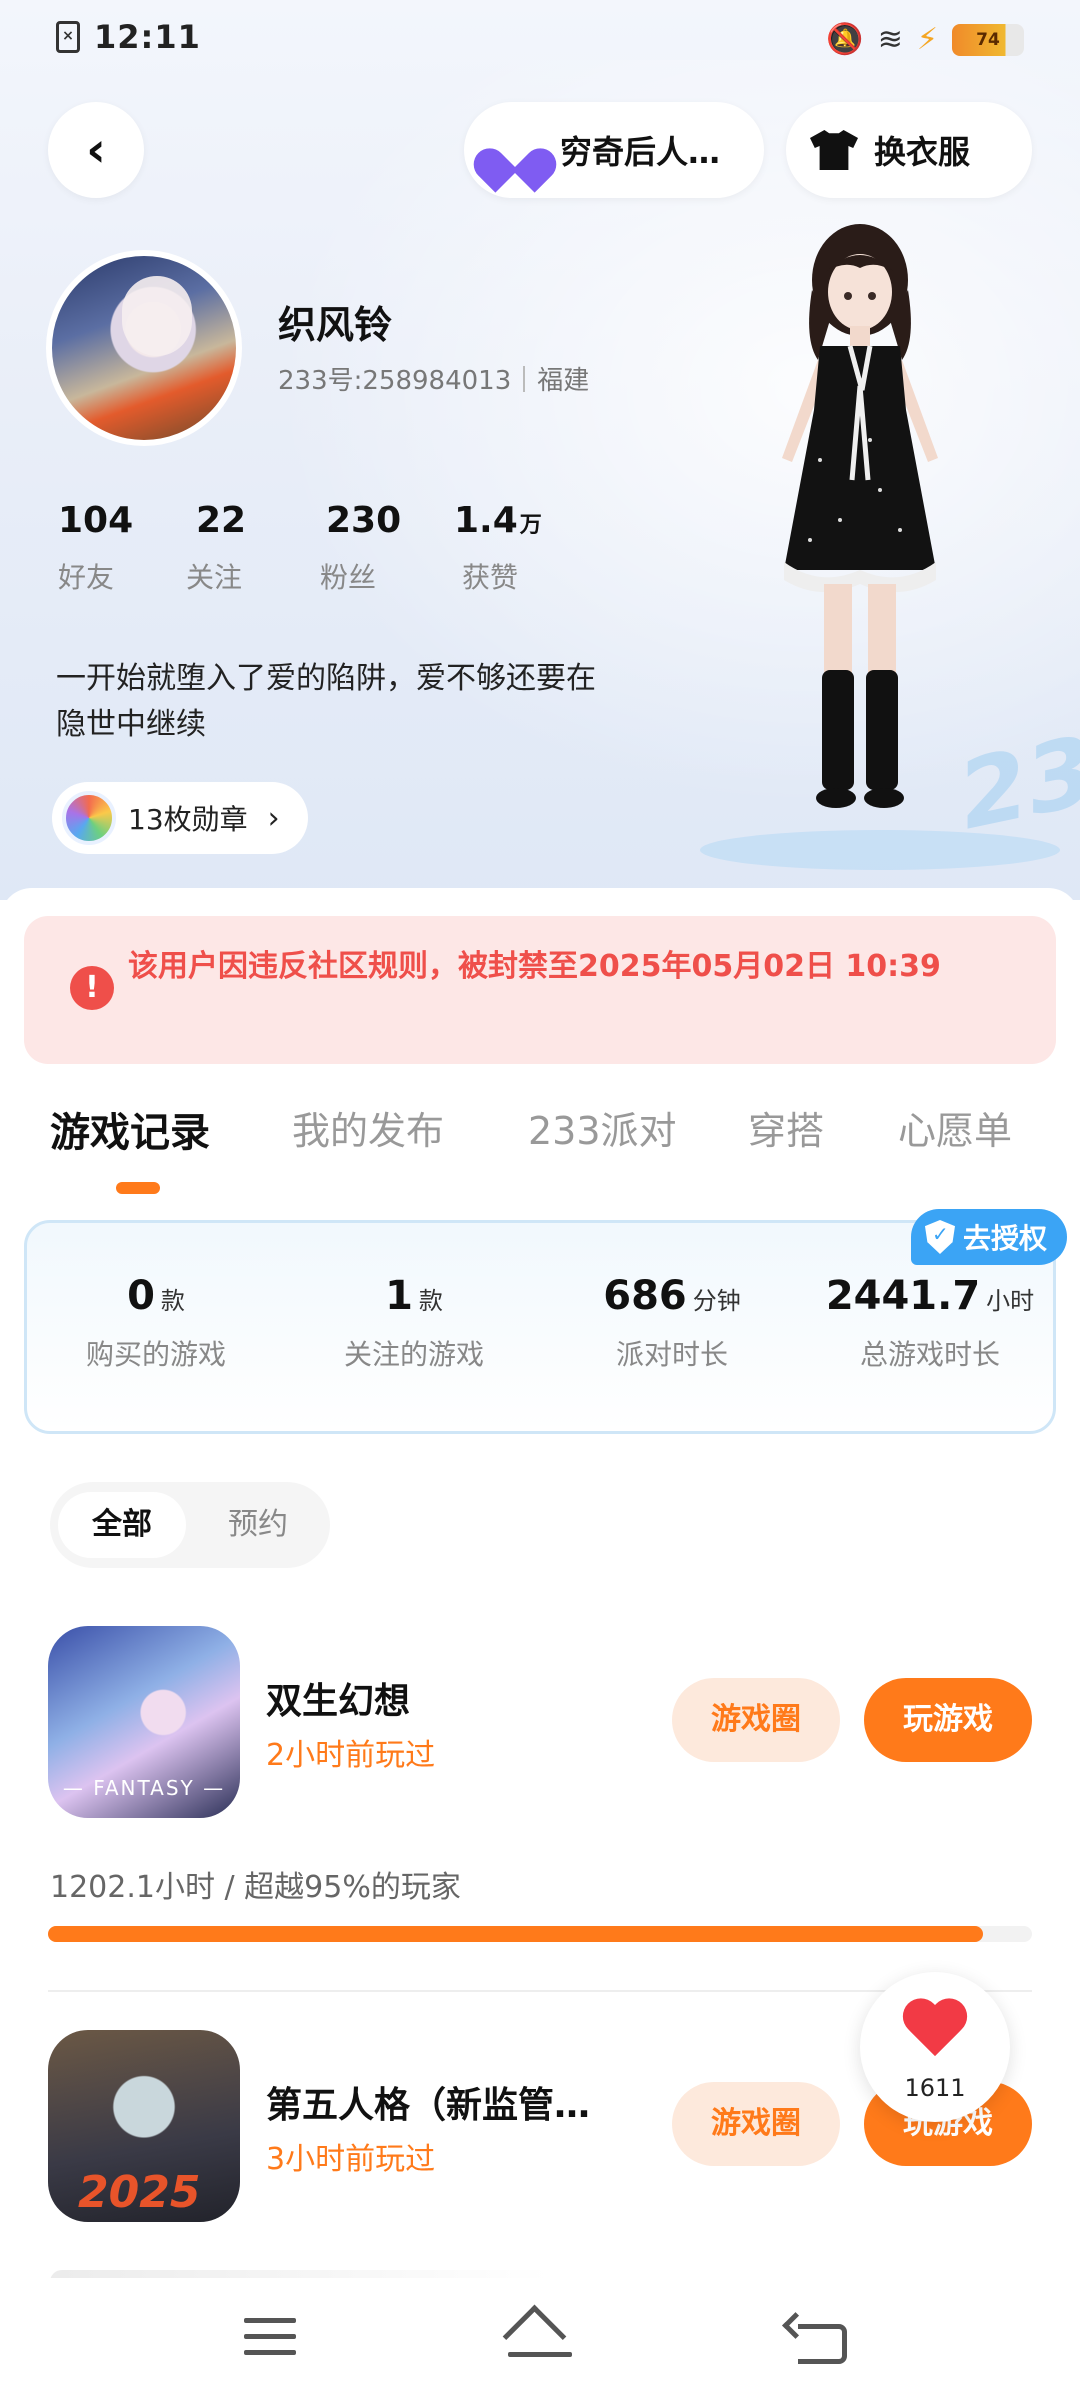 The image size is (1080, 2400). What do you see at coordinates (131, 724) in the screenshot?
I see `bio-line: 隐世中继续` at bounding box center [131, 724].